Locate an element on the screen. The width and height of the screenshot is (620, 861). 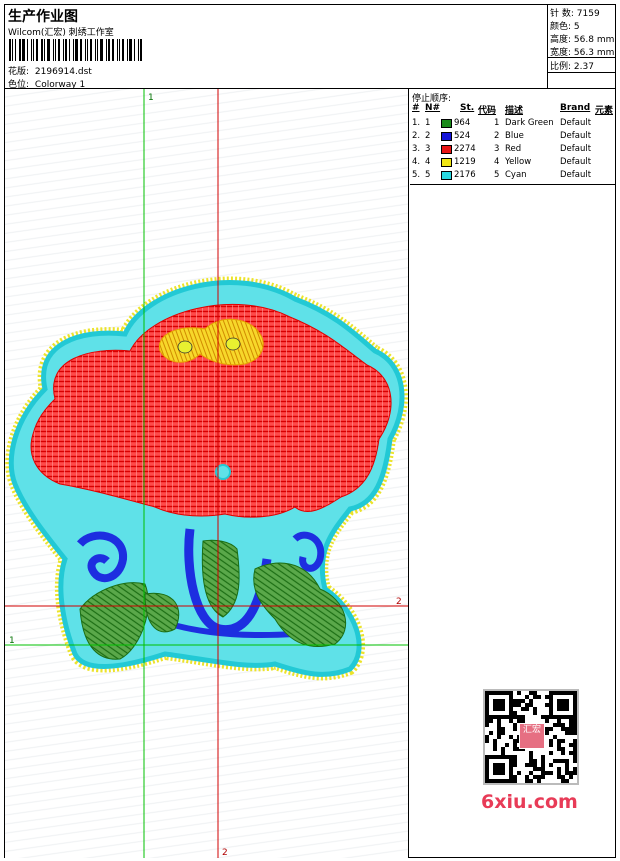
color-description: Dark Green is located at coordinates (529, 123).